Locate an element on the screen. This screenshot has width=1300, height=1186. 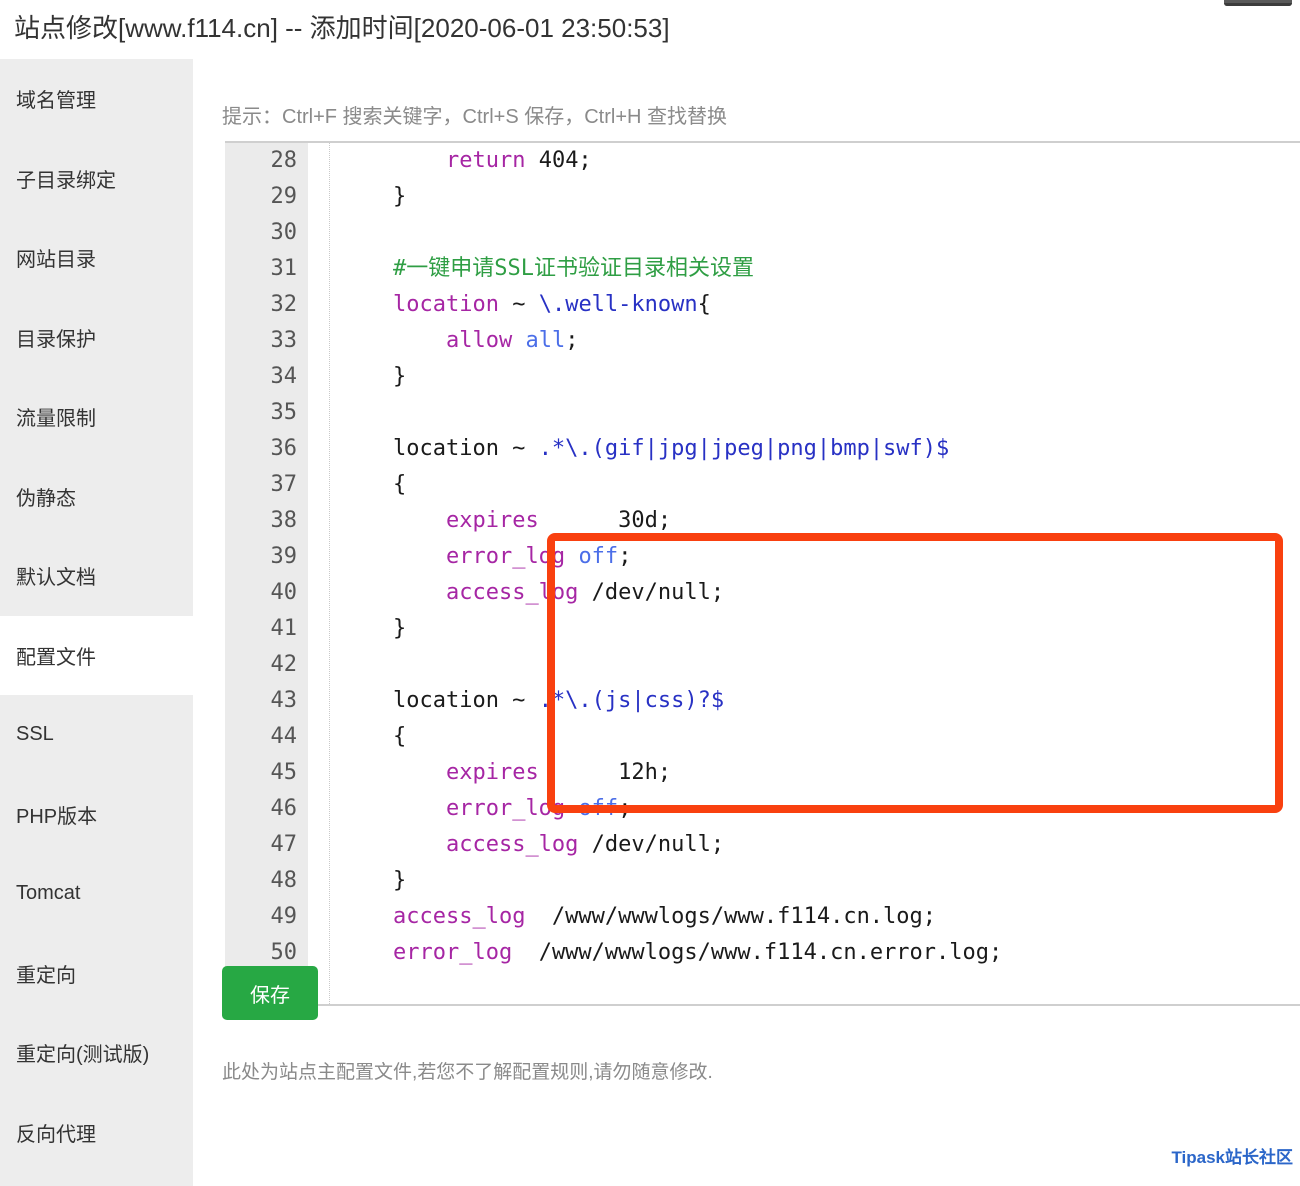
sidebar-item-2: 网站目录 is located at coordinates (96, 258).